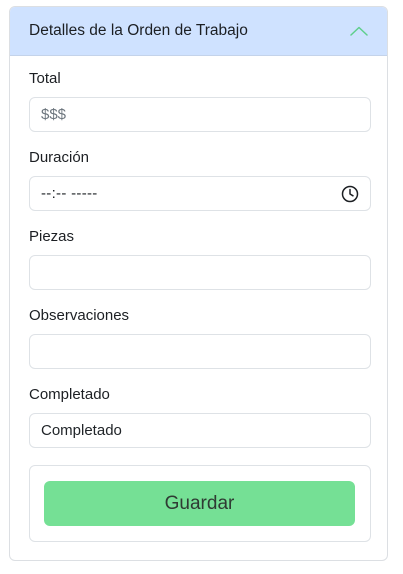 The width and height of the screenshot is (403, 574). Describe the element at coordinates (200, 272) in the screenshot. I see `pieces-input` at that location.